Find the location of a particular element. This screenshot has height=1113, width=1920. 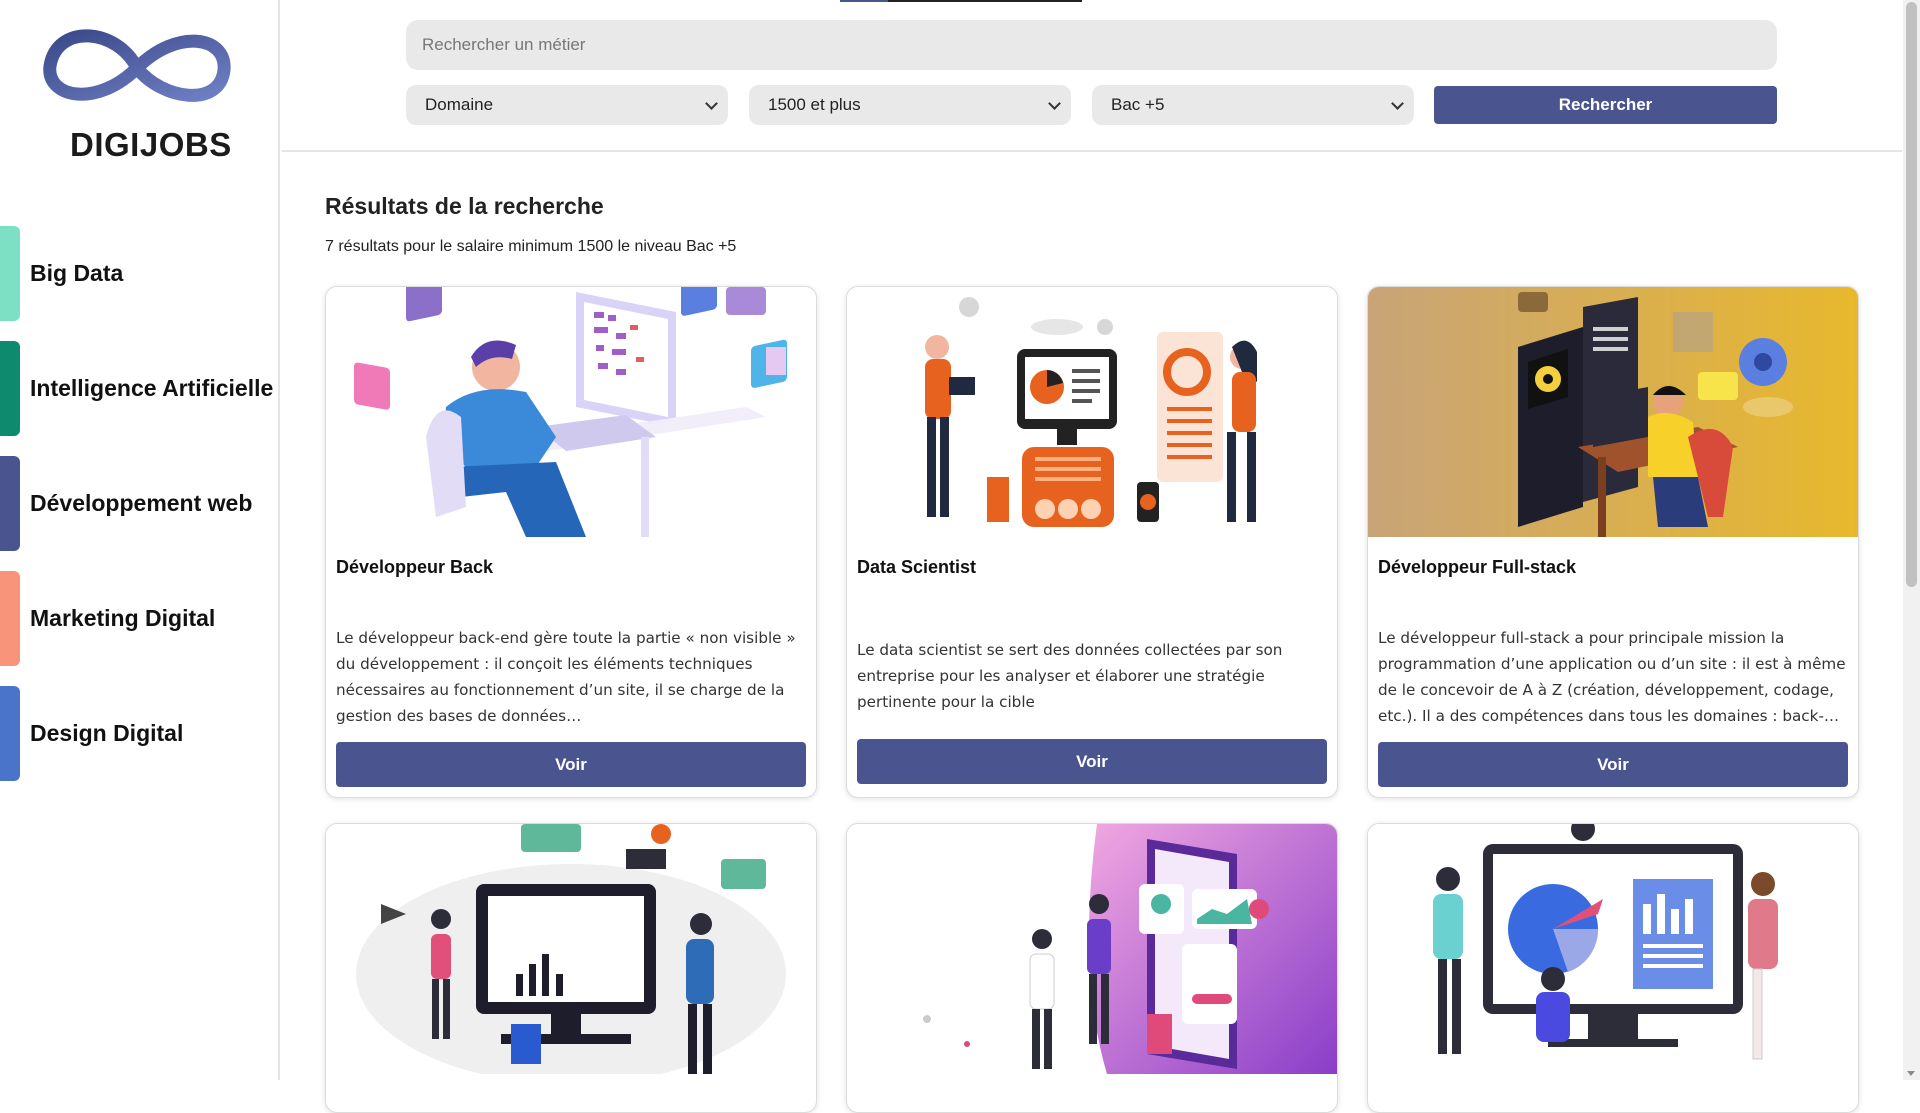

sidebar-item-label: Intelligence Artificielle is located at coordinates (152, 388).